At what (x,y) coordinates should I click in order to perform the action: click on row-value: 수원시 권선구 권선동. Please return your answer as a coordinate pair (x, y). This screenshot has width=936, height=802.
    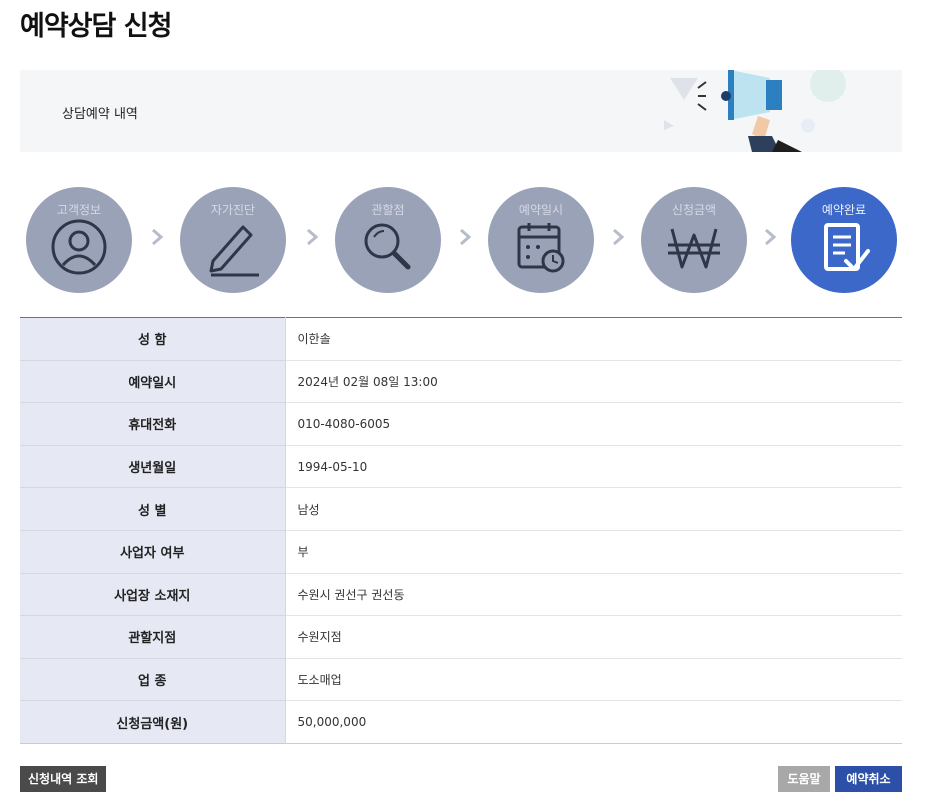
    Looking at the image, I should click on (593, 595).